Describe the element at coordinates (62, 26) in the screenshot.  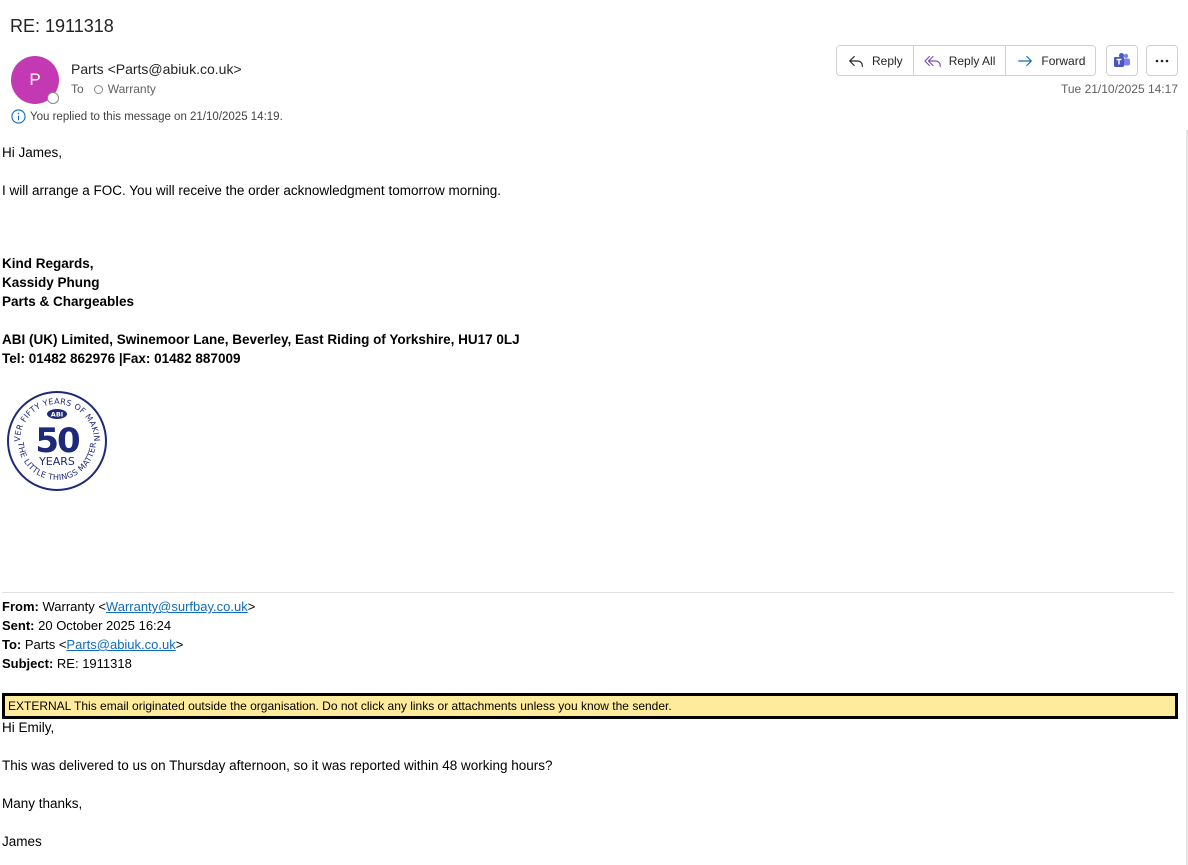
I see `email-subject: RE: 1911318` at that location.